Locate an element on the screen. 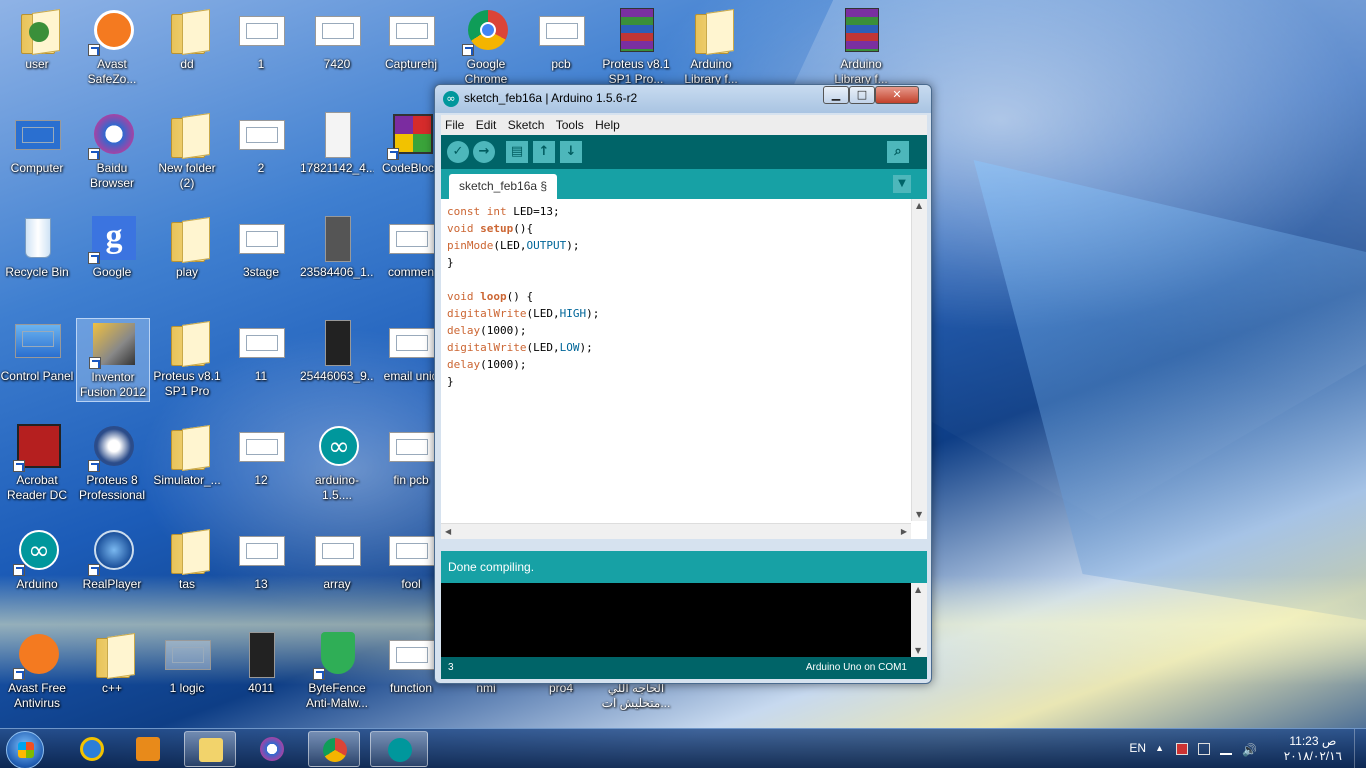  show-hidden-icons-icon: ▲ is located at coordinates (1159, 748).